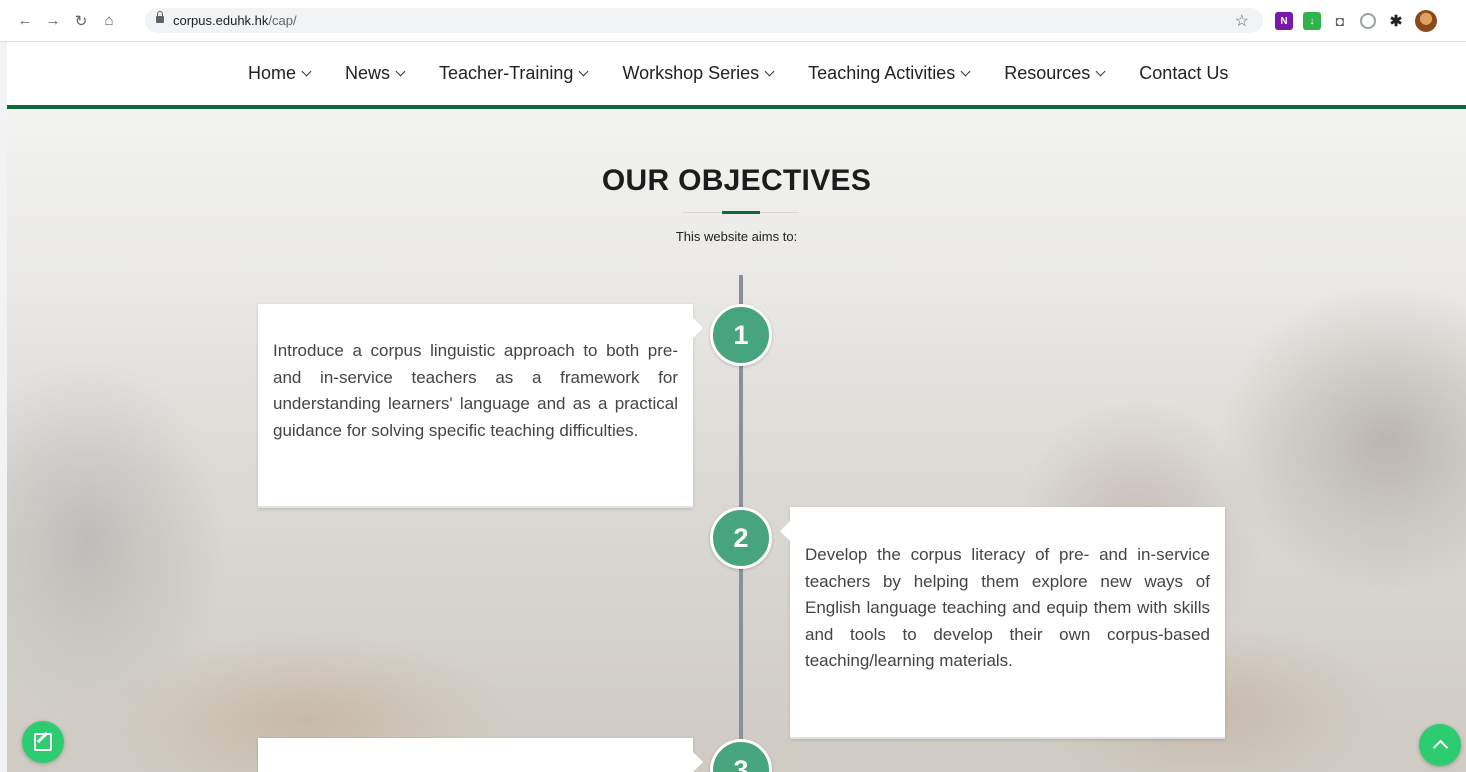 This screenshot has width=1466, height=772. Describe the element at coordinates (53, 21) in the screenshot. I see `forward-arrow-icon: →` at that location.